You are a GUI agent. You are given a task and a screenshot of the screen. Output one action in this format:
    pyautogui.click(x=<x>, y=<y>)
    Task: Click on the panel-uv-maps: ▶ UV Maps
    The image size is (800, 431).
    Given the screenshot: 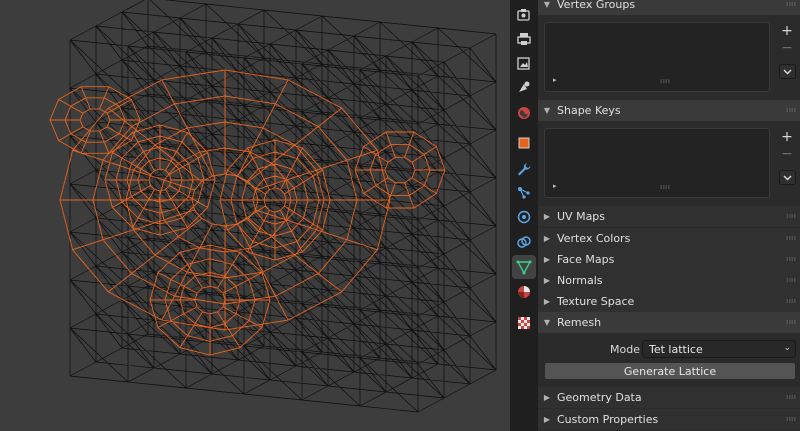 What is the action you would take?
    pyautogui.click(x=669, y=216)
    